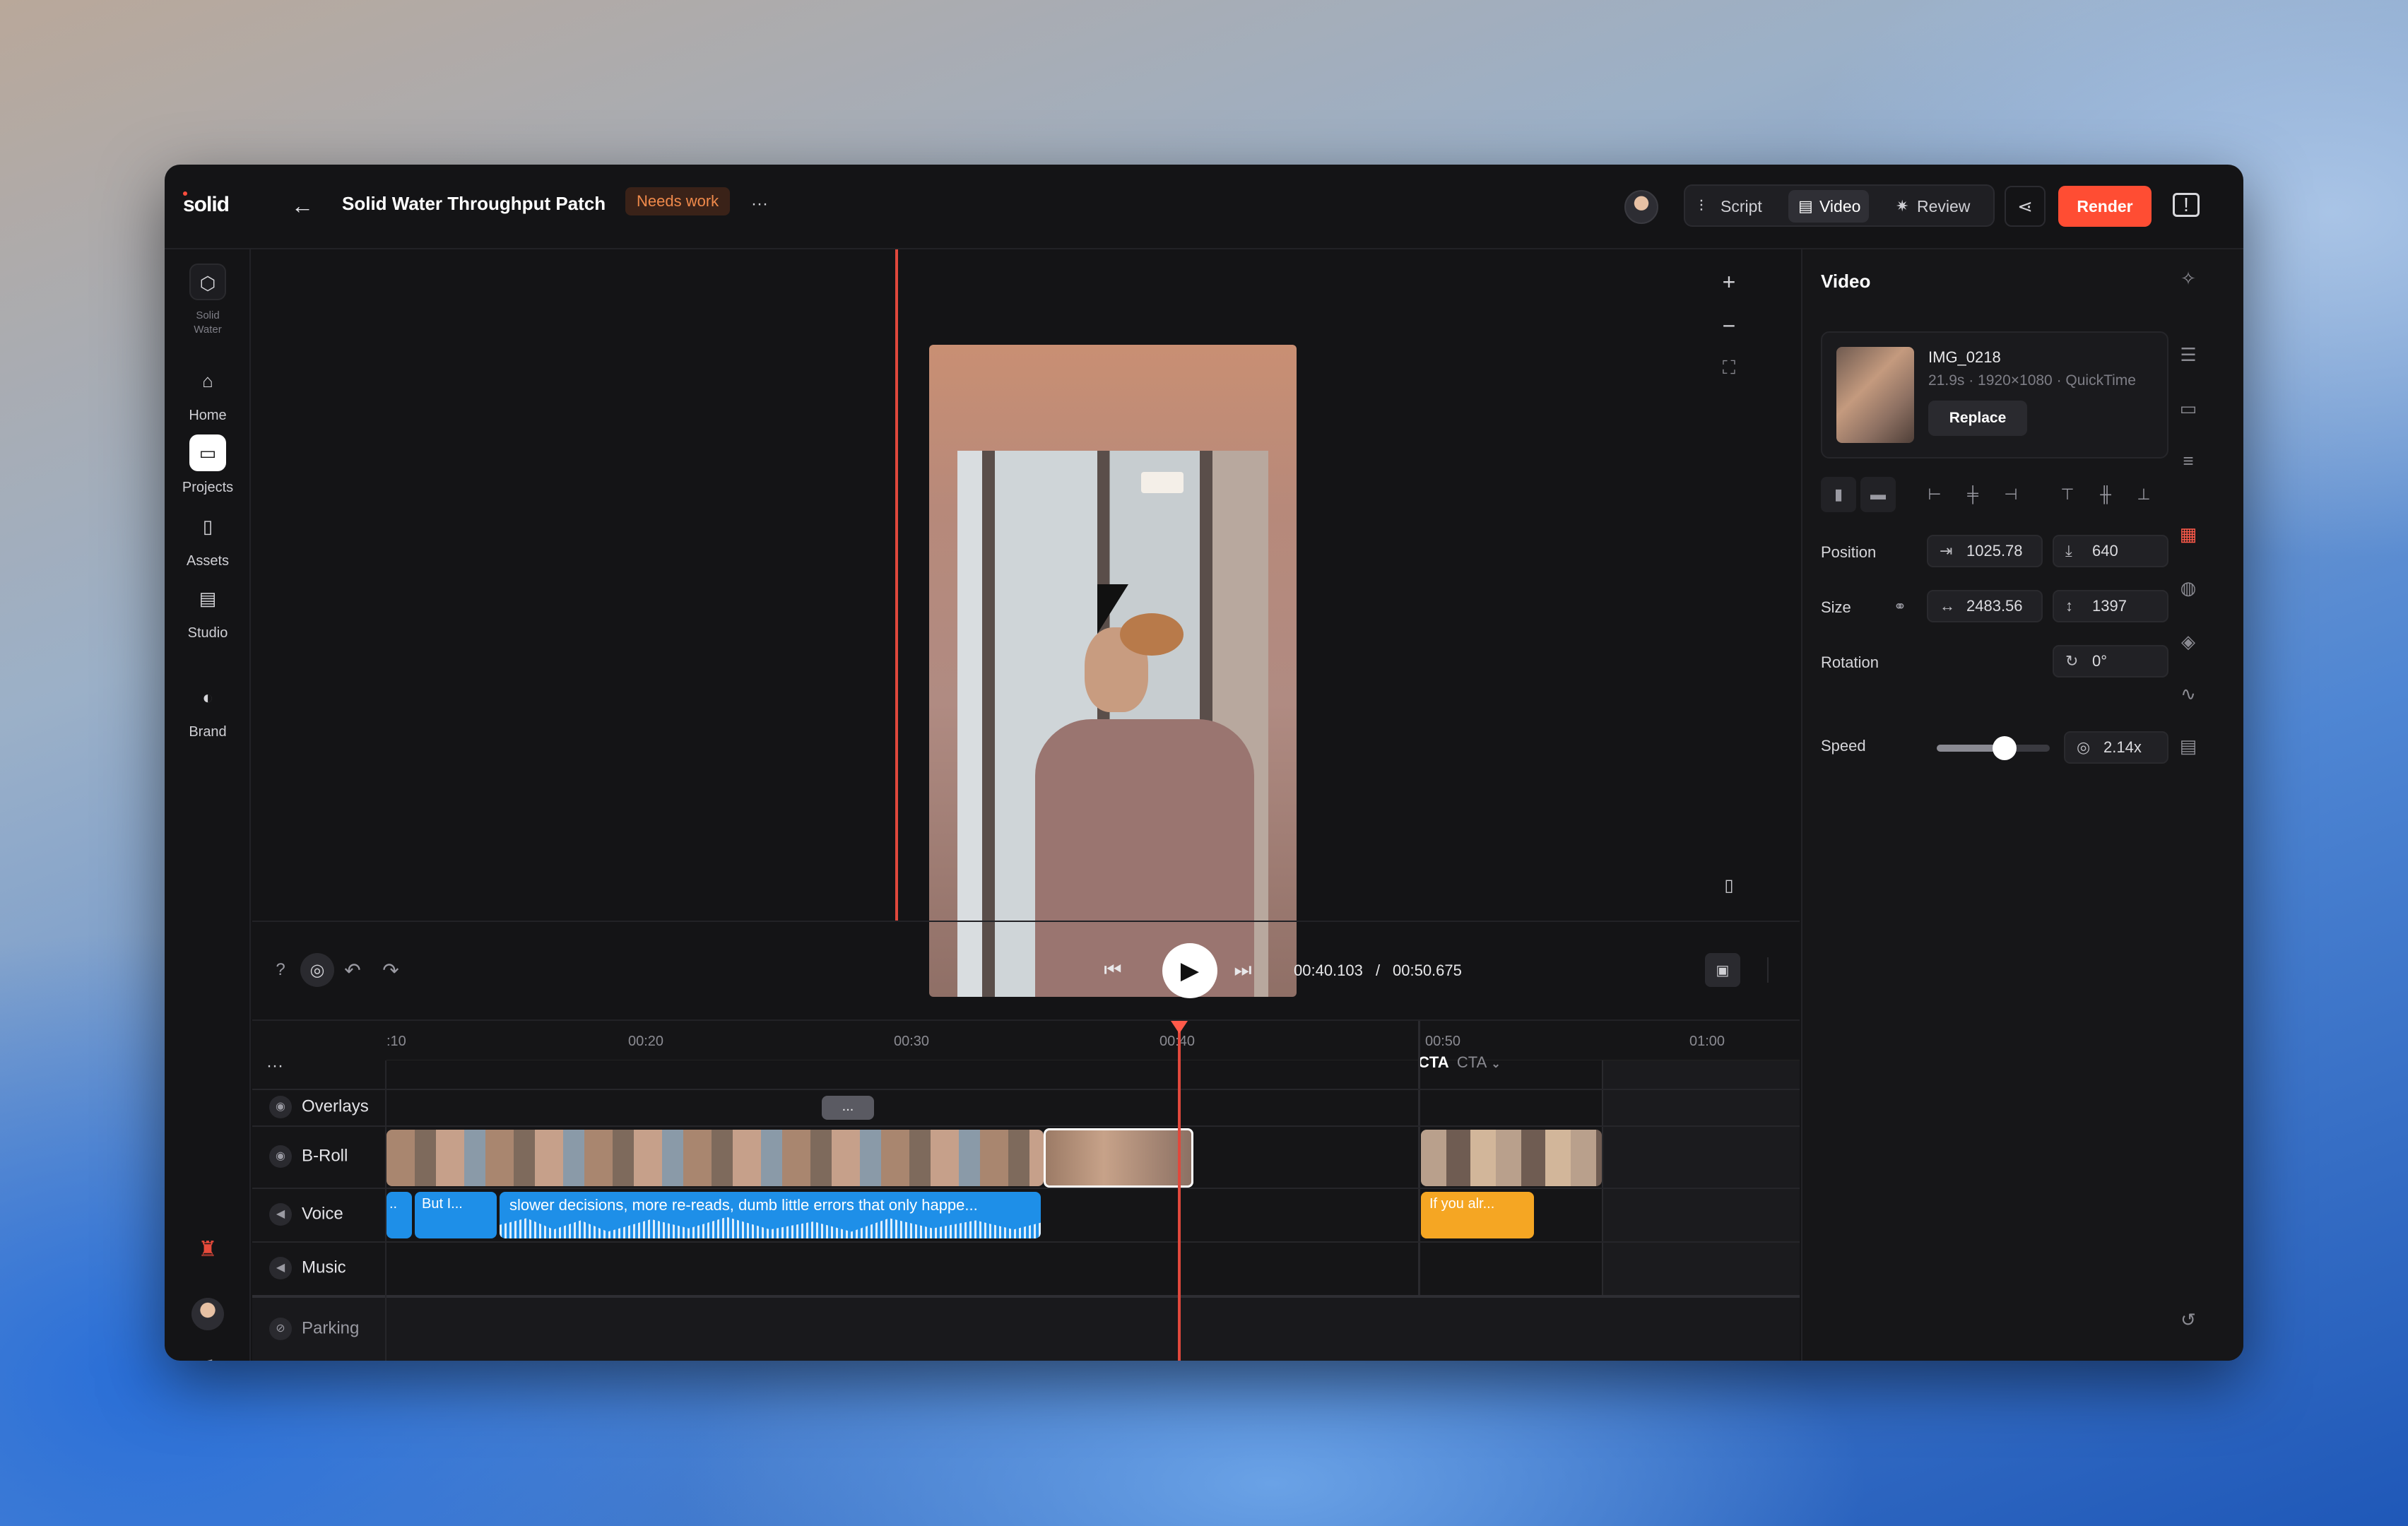 This screenshot has height=1526, width=2408. What do you see at coordinates (2068, 551) in the screenshot?
I see `arrow-down-icon: ⤓` at bounding box center [2068, 551].